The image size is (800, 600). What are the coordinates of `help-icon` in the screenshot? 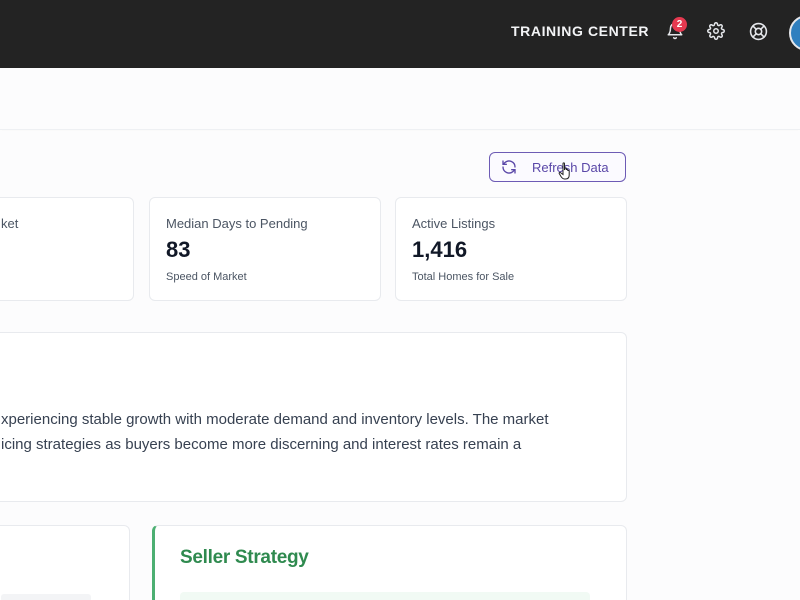 It's located at (758, 31).